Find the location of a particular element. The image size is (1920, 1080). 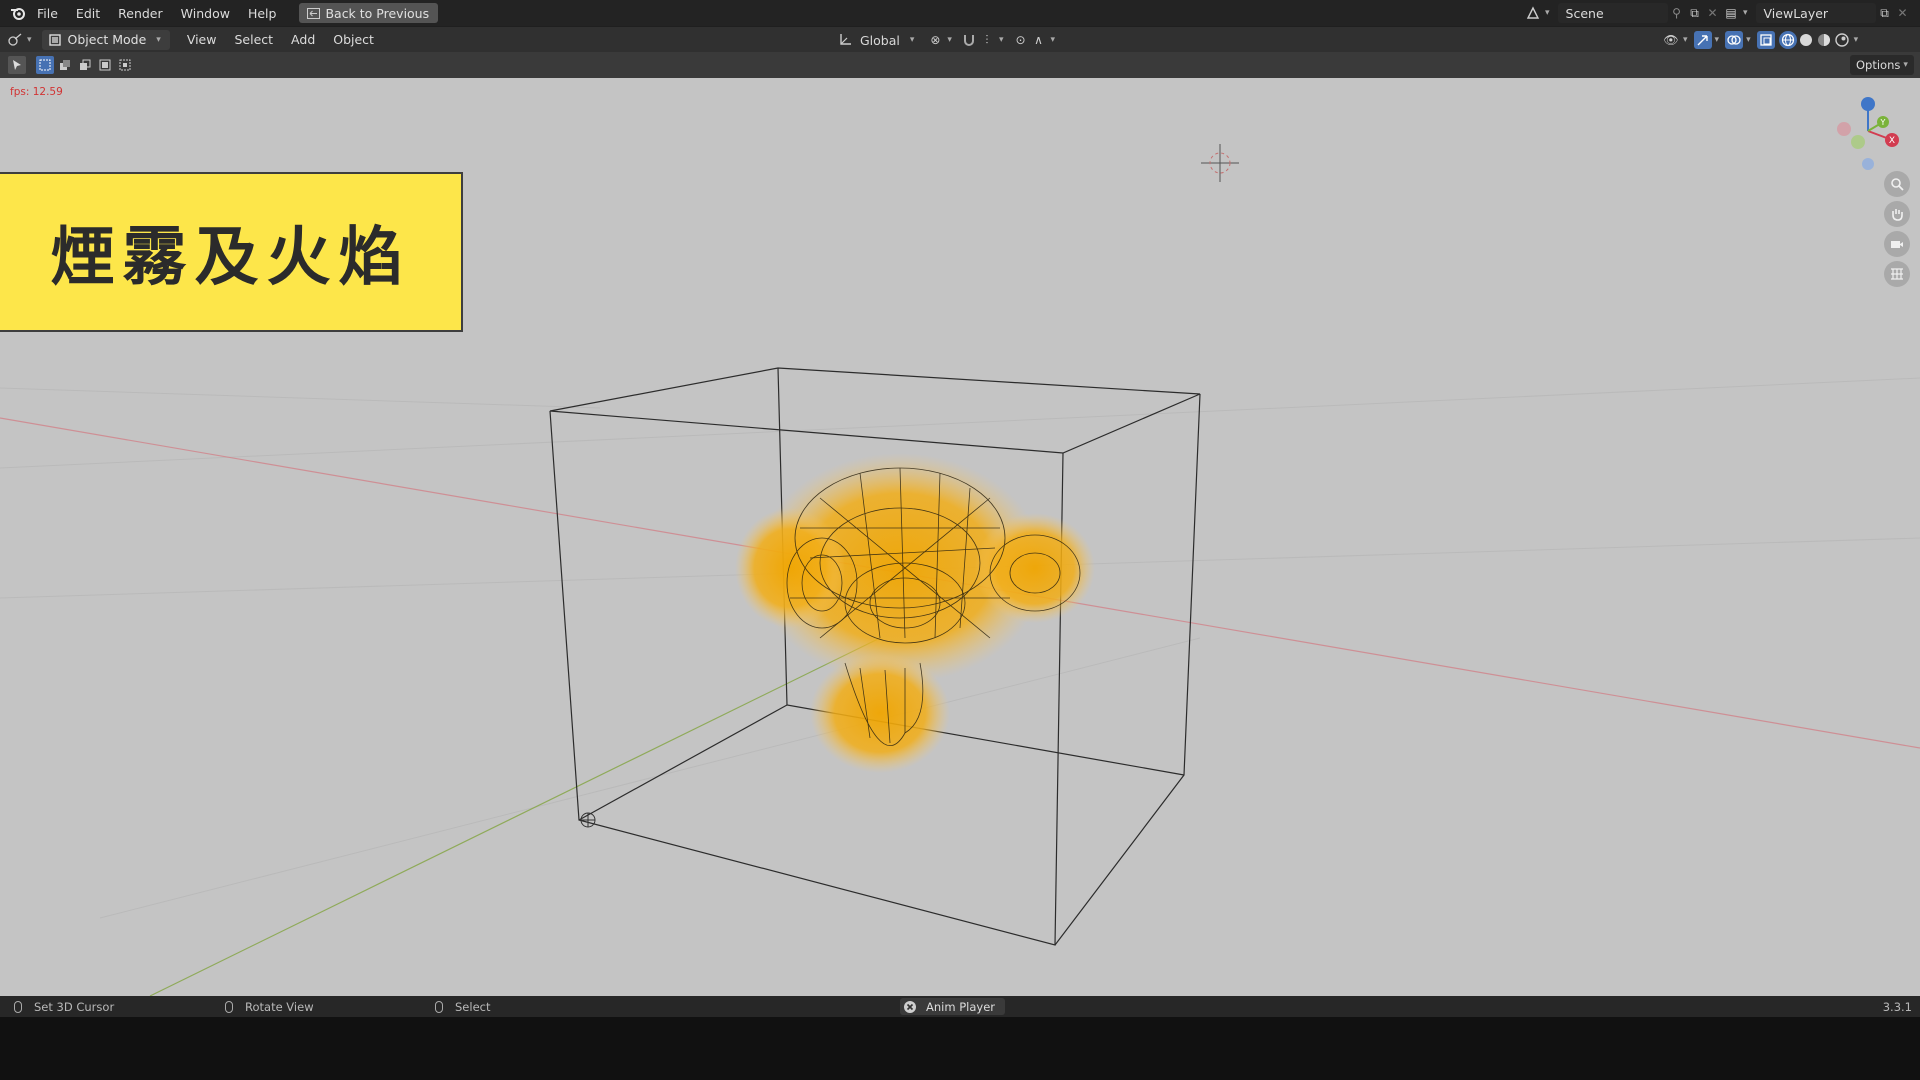

overlays-toggle-icon is located at coordinates (1734, 40).